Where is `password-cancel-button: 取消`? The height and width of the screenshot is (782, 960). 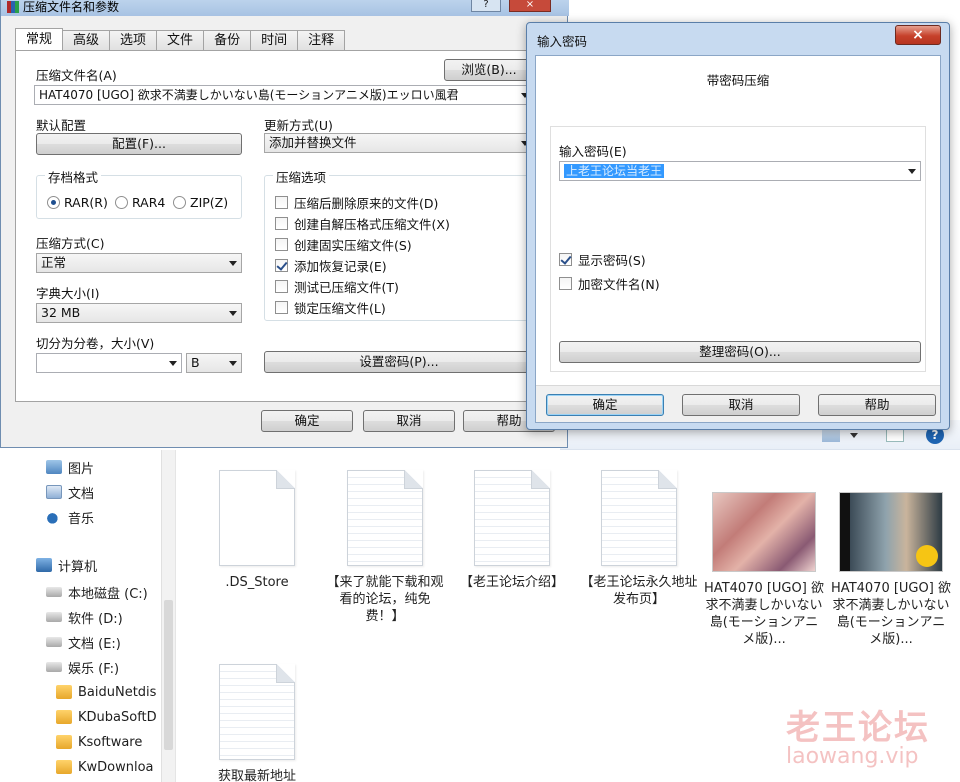 password-cancel-button: 取消 is located at coordinates (741, 405).